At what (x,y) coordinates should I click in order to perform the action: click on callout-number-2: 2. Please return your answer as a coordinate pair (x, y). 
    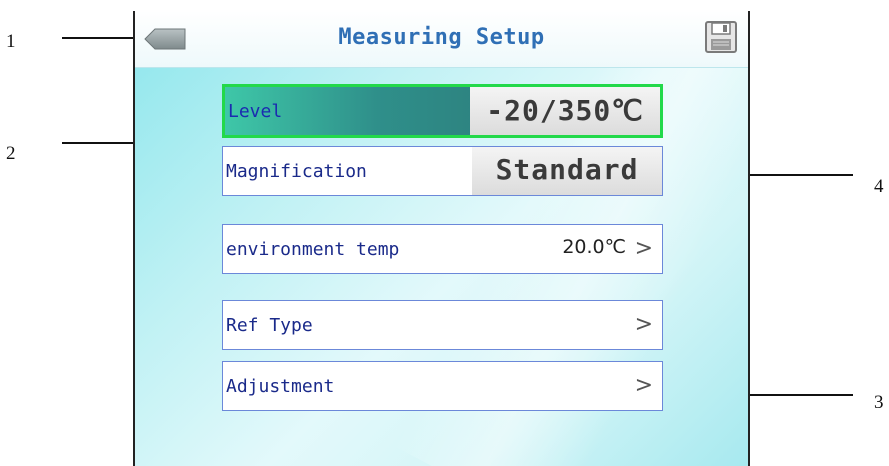
    Looking at the image, I should click on (11, 153).